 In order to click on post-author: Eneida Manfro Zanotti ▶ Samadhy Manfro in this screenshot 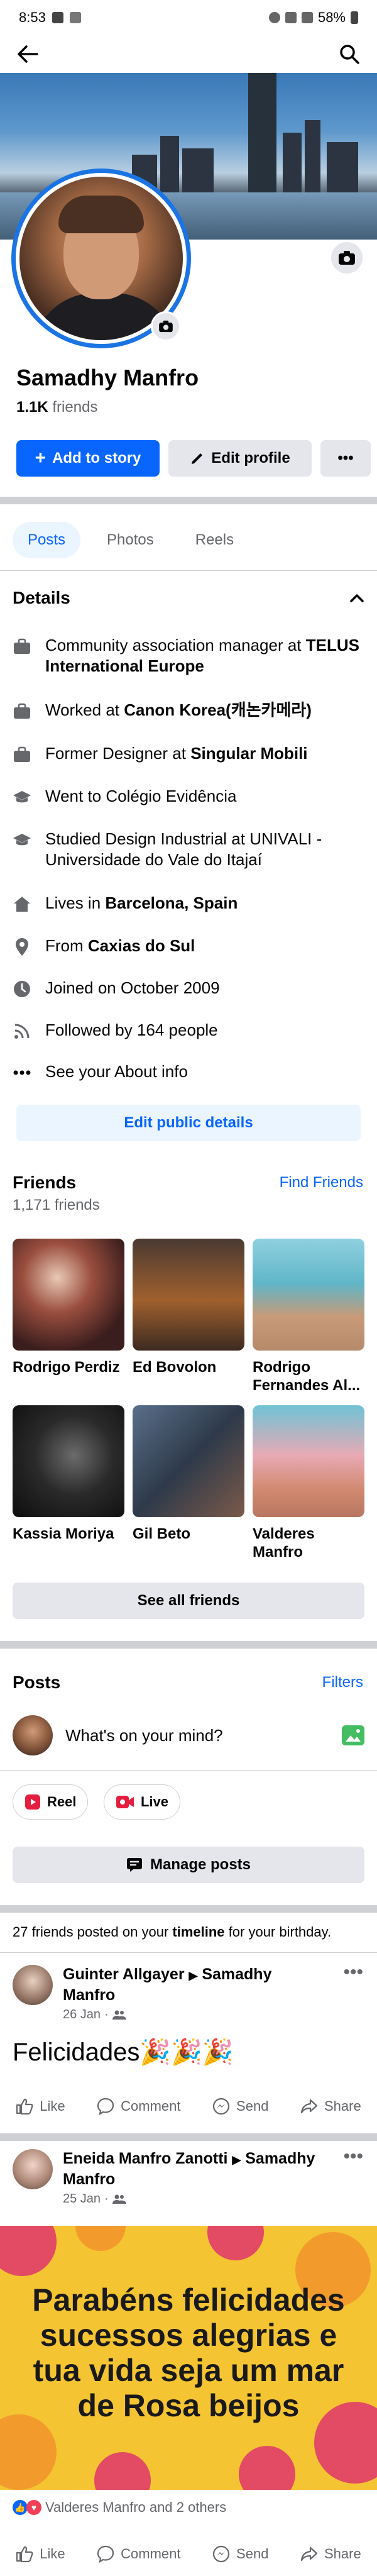, I will do `click(195, 2169)`.